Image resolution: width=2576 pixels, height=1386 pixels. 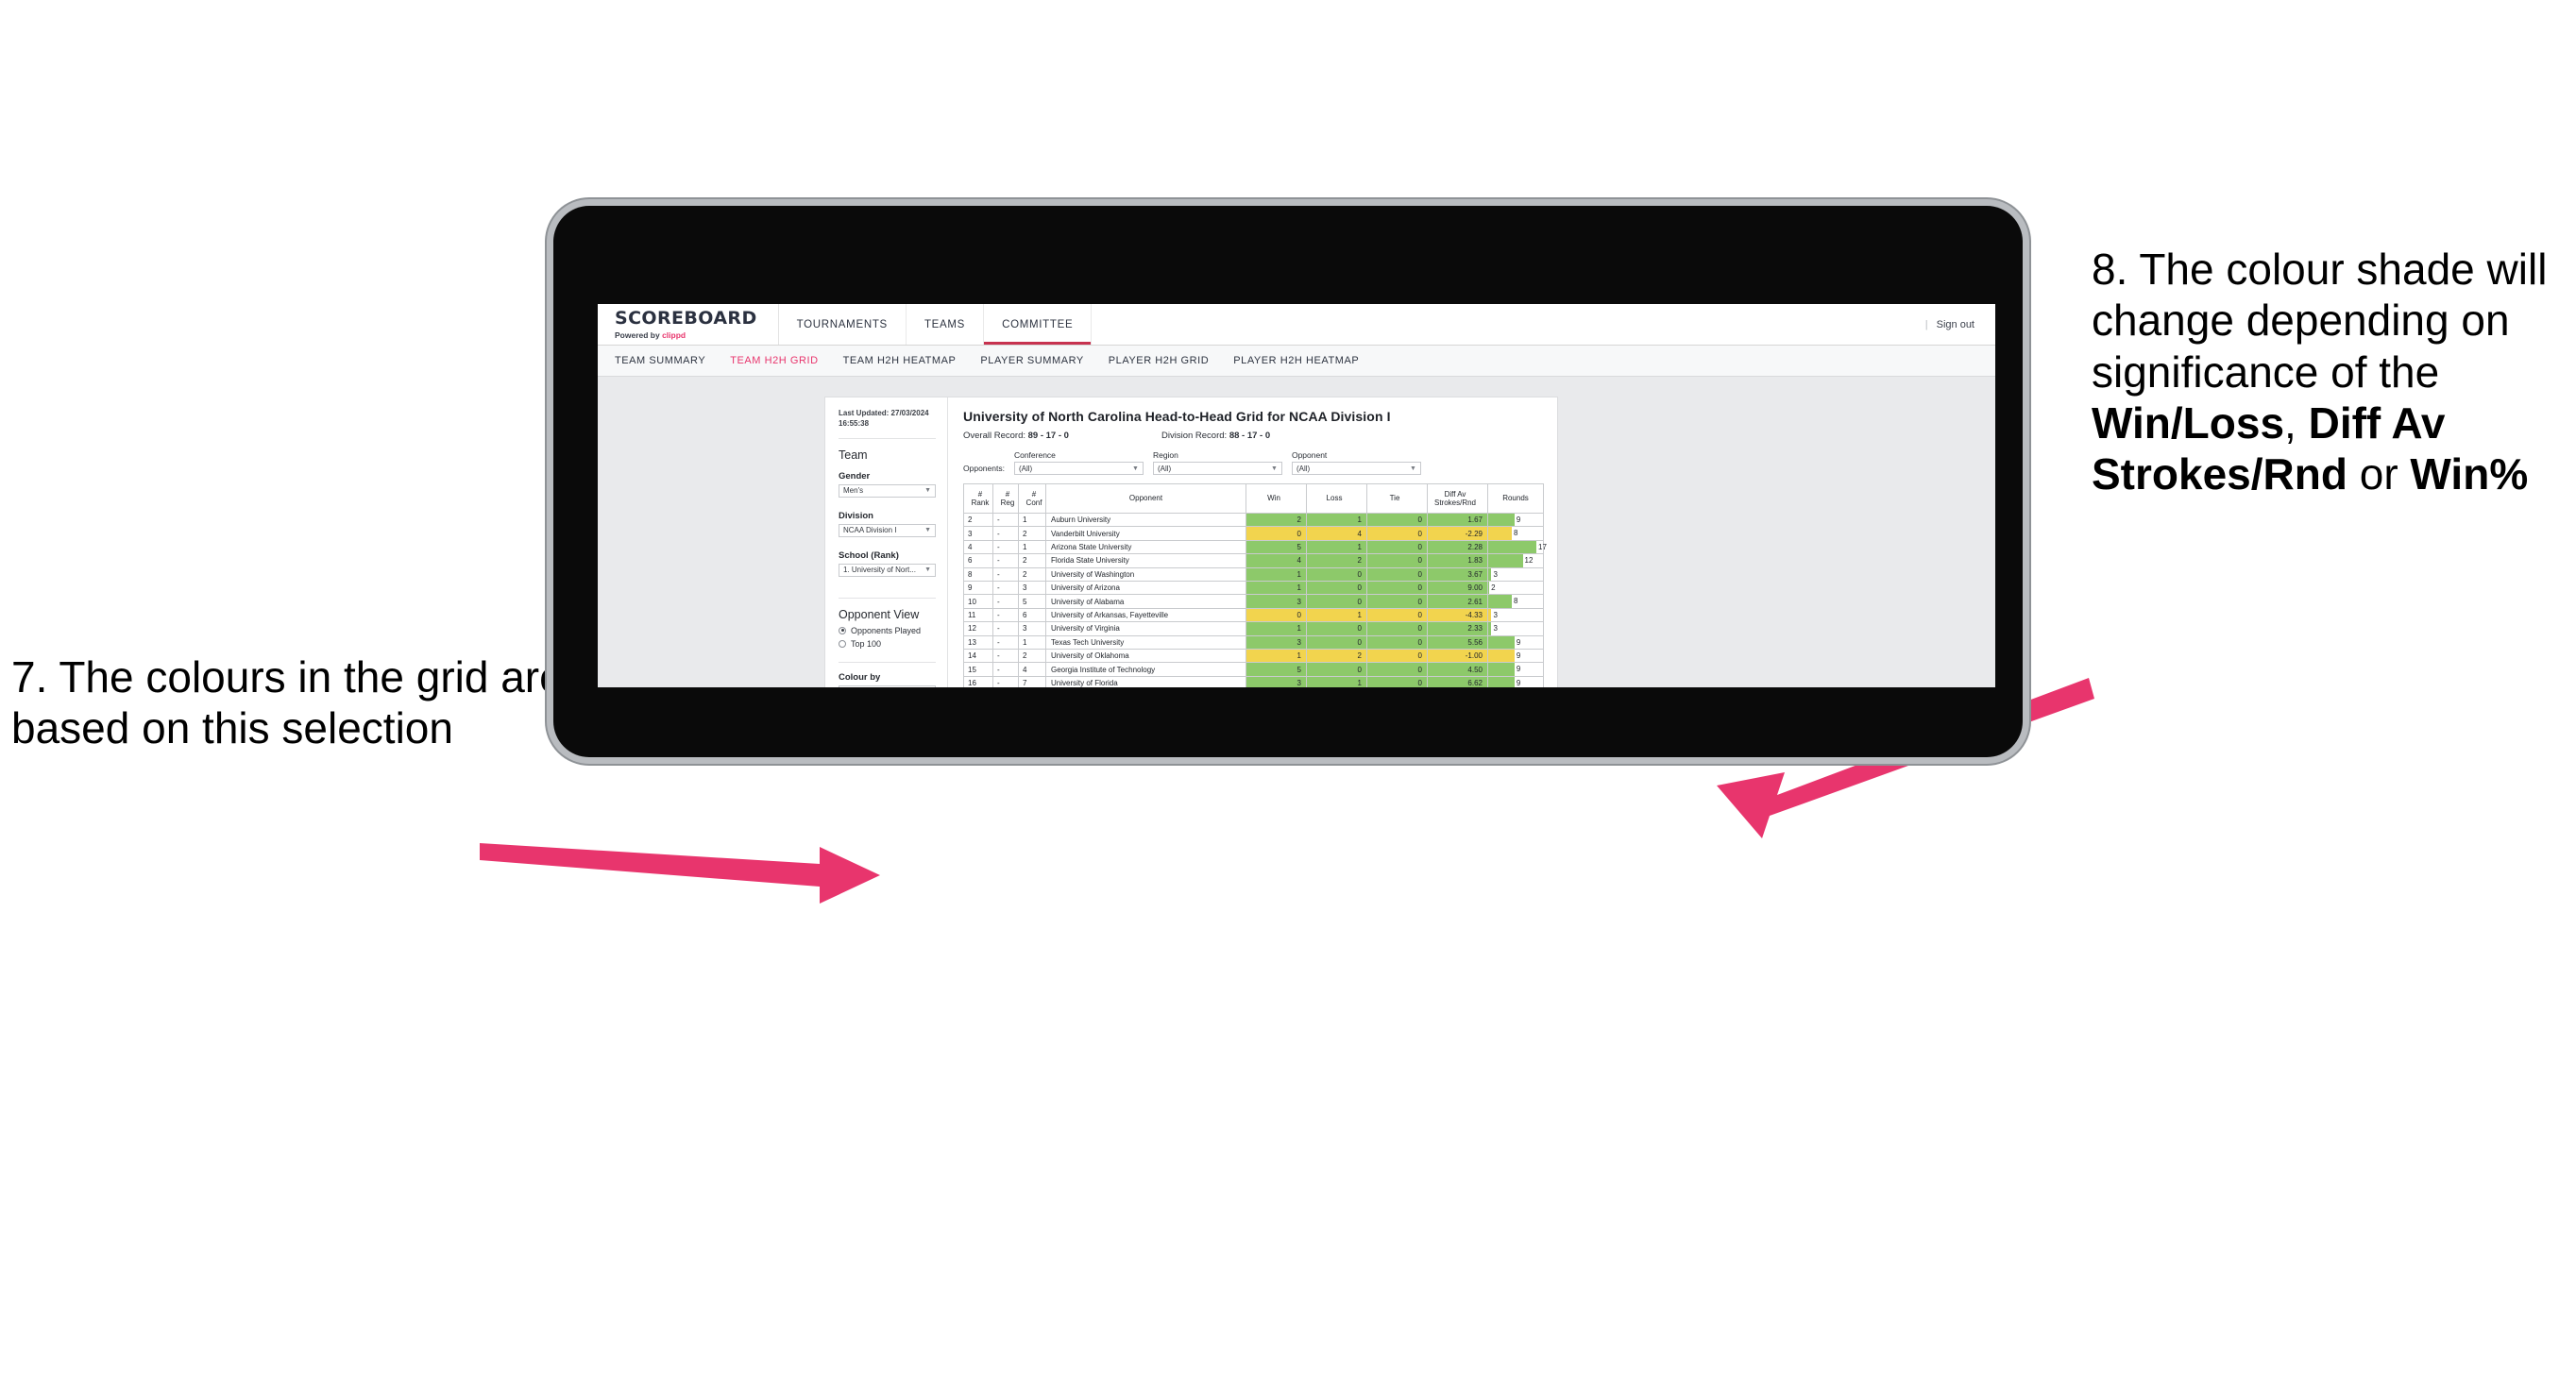 I want to click on filter-opponent-select: (All) ▼, so click(x=1356, y=468).